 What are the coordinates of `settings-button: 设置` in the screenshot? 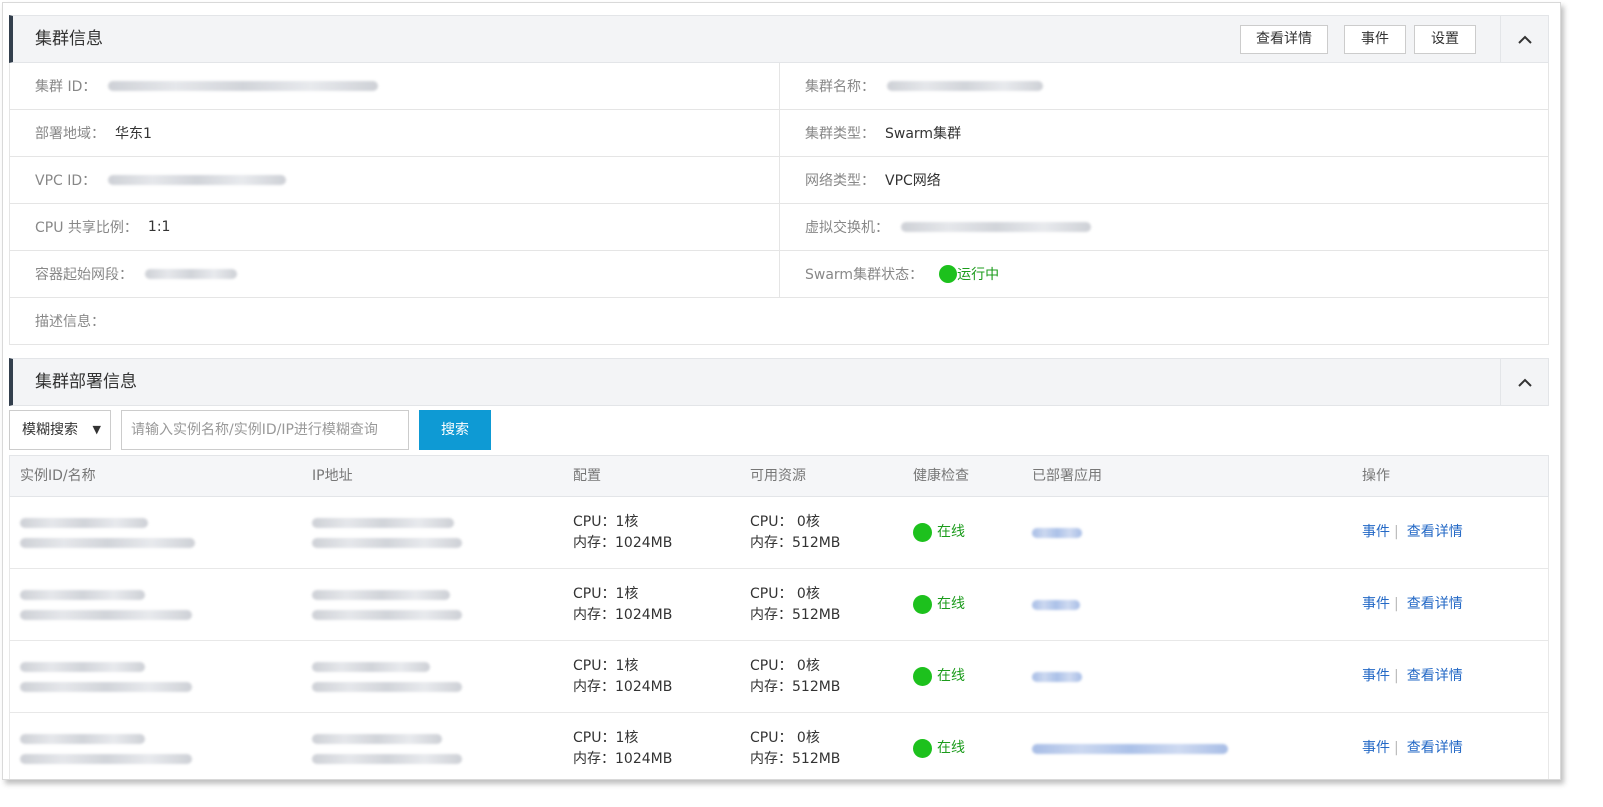 It's located at (1445, 39).